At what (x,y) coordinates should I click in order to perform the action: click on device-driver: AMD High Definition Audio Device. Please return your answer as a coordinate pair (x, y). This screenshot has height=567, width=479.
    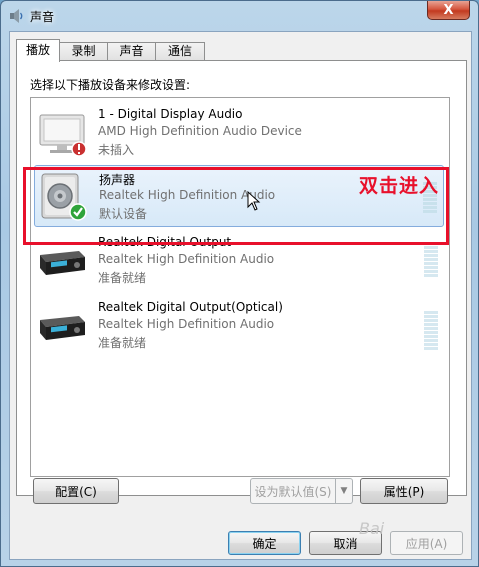
    Looking at the image, I should click on (200, 131).